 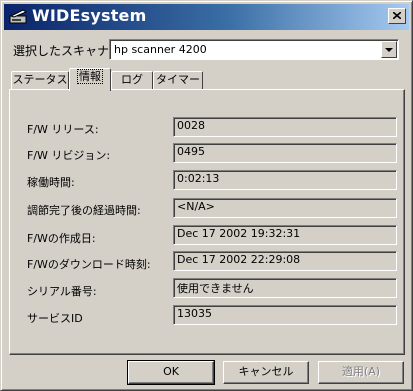 What do you see at coordinates (285, 235) in the screenshot?
I see `fw-build-date-field: Dec 17 2002 19:32:31` at bounding box center [285, 235].